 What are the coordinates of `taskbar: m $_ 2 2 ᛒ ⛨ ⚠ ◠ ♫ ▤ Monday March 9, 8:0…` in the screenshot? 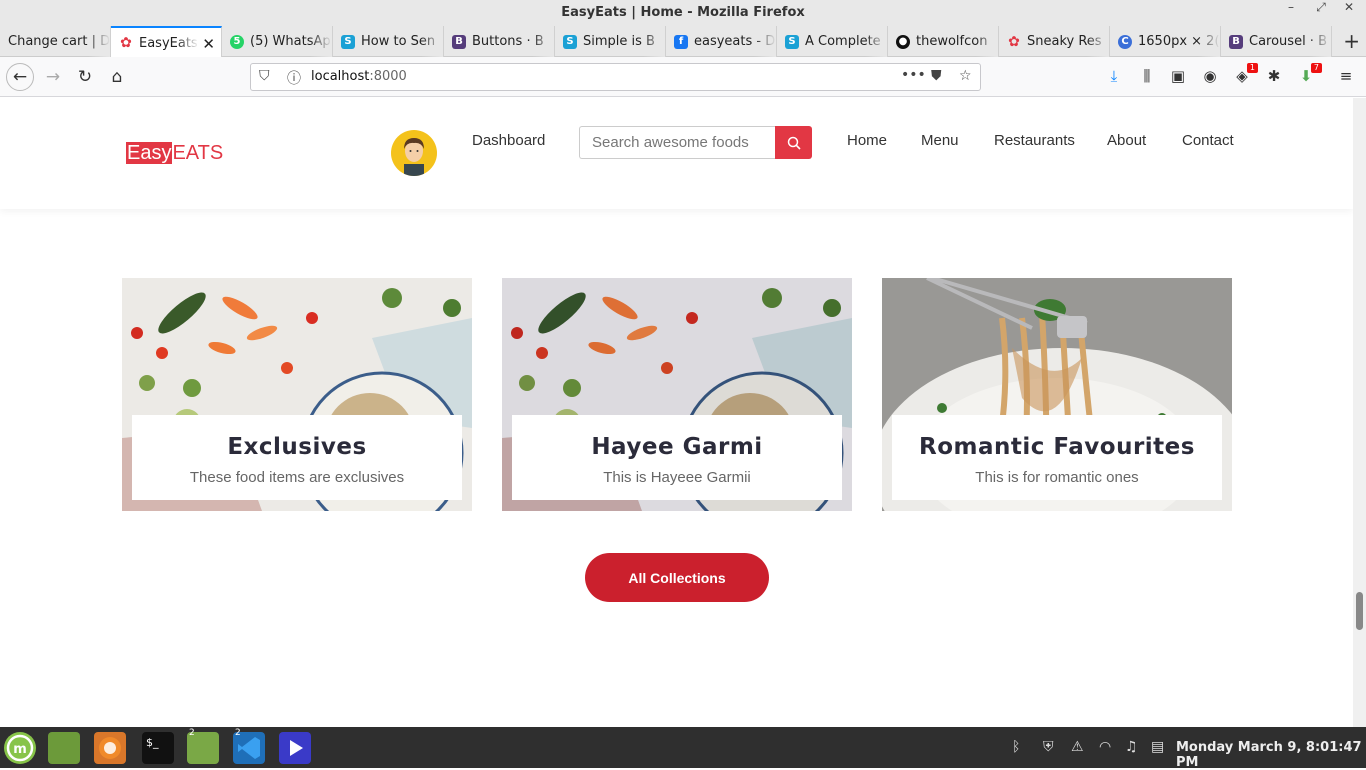 It's located at (683, 748).